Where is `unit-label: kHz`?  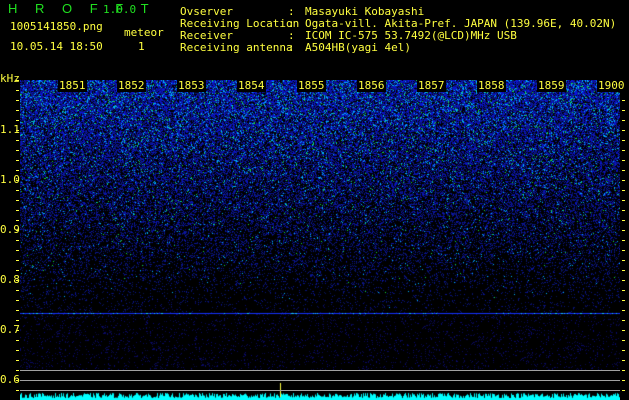 unit-label: kHz is located at coordinates (10, 78).